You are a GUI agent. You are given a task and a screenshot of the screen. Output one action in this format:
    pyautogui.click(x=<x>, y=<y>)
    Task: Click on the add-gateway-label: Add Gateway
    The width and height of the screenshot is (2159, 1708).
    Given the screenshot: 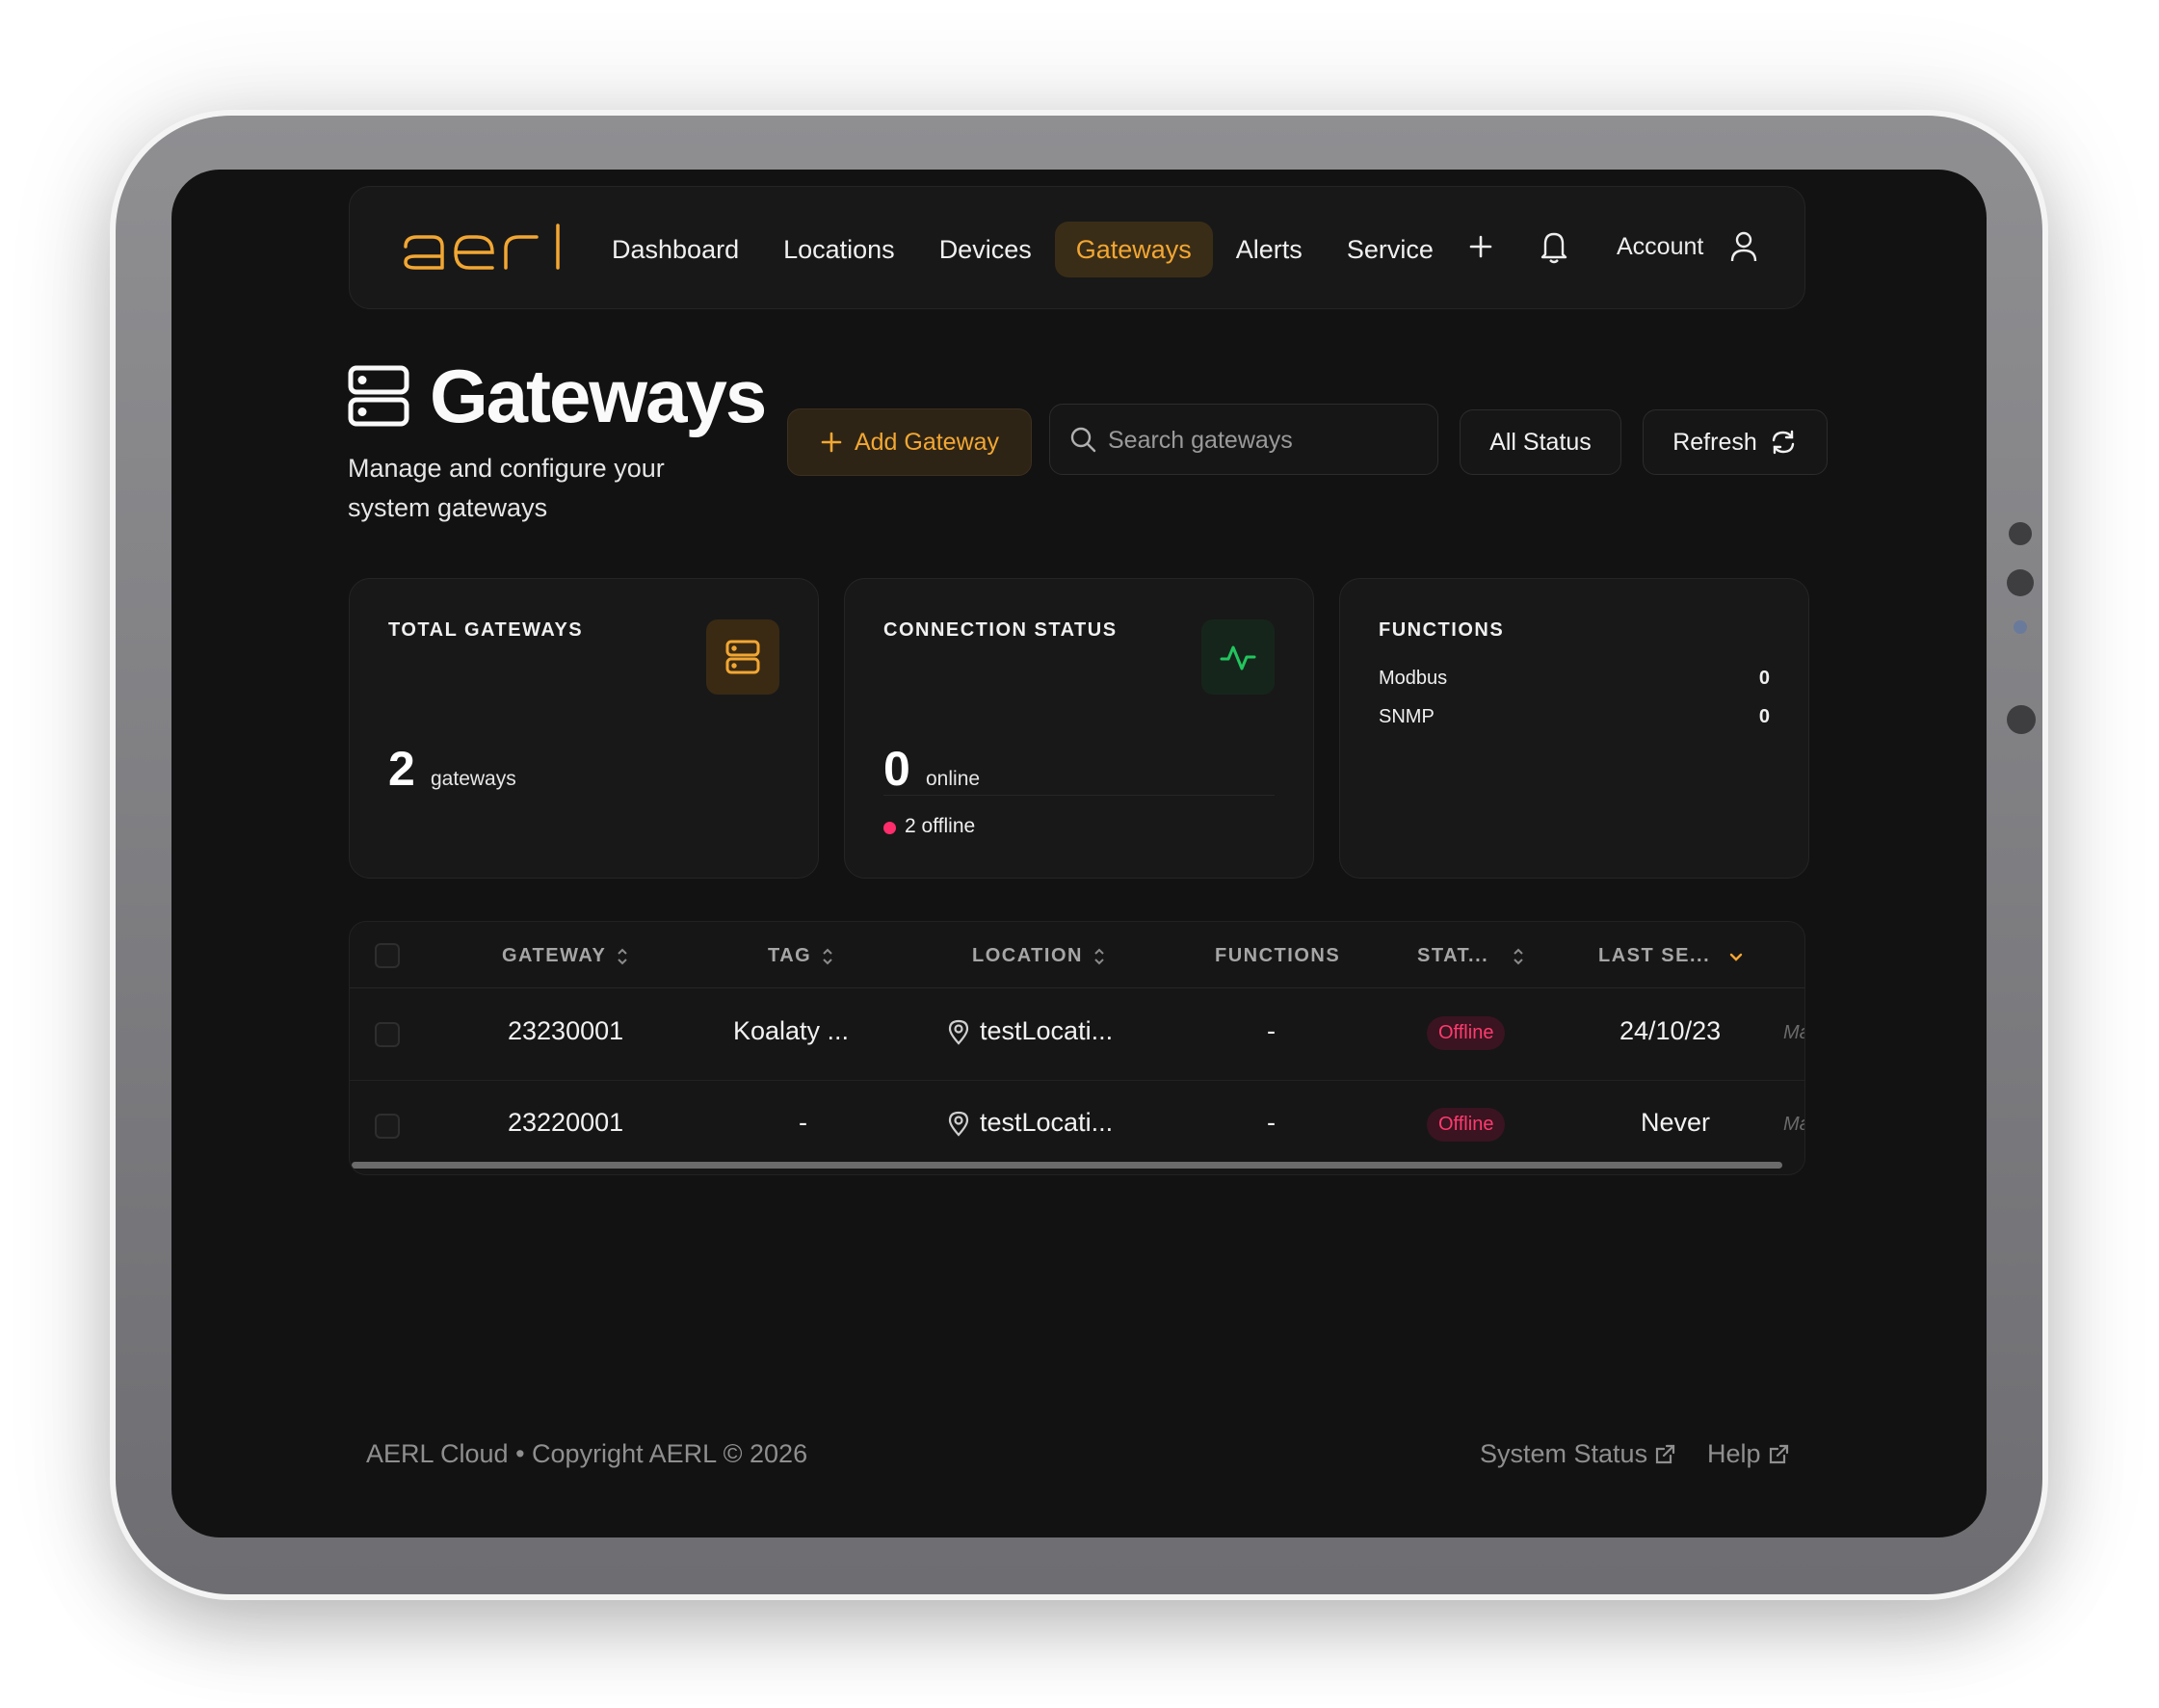 What is the action you would take?
    pyautogui.click(x=927, y=442)
    